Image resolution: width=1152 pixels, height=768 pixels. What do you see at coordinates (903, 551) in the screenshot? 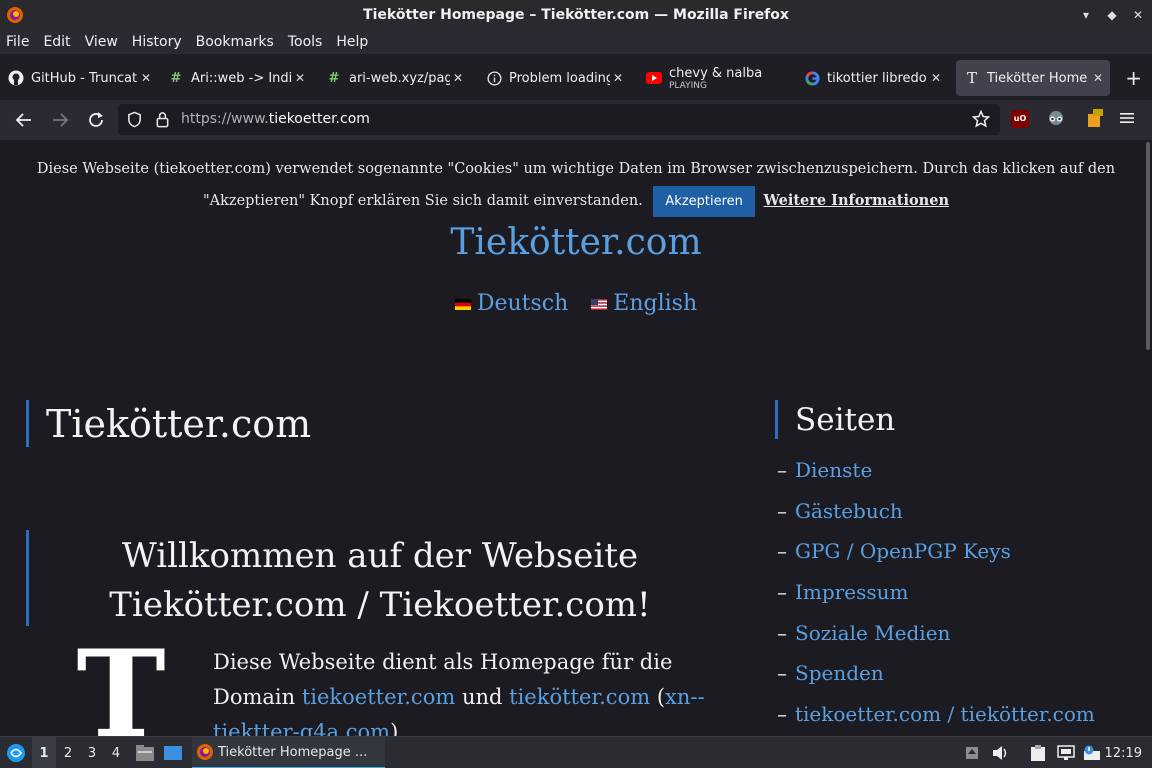
I see `link-gpg-keys: GPG / OpenPGP Keys` at bounding box center [903, 551].